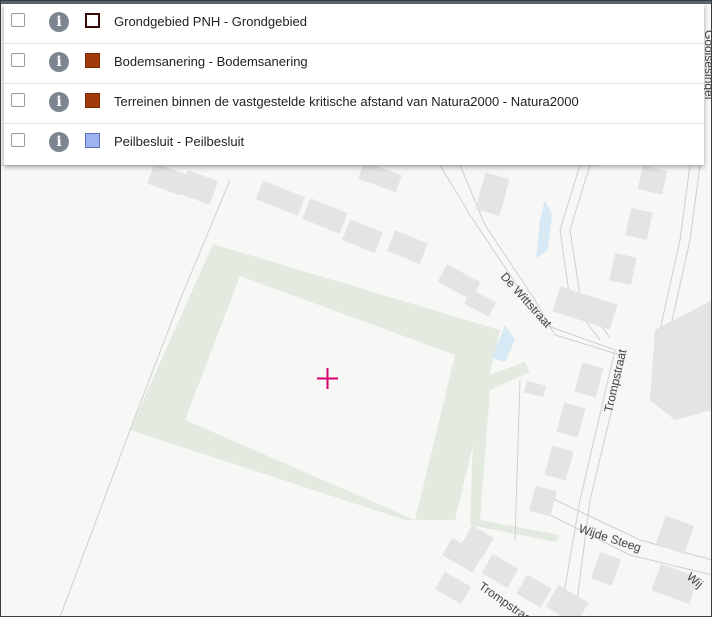 The width and height of the screenshot is (712, 617). What do you see at coordinates (544, 229) in the screenshot?
I see `water-canal` at bounding box center [544, 229].